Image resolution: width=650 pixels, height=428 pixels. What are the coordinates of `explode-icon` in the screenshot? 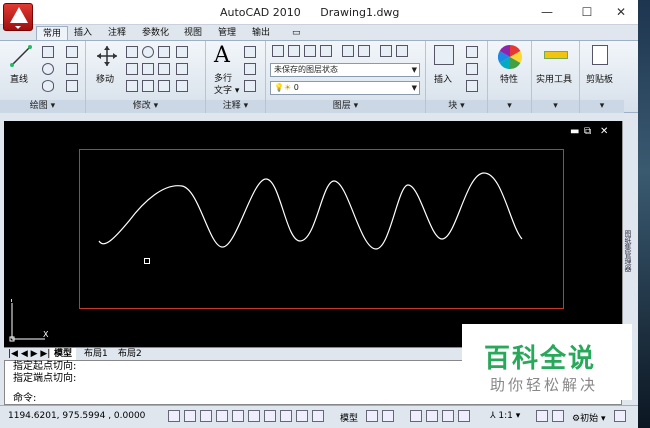 It's located at (164, 69).